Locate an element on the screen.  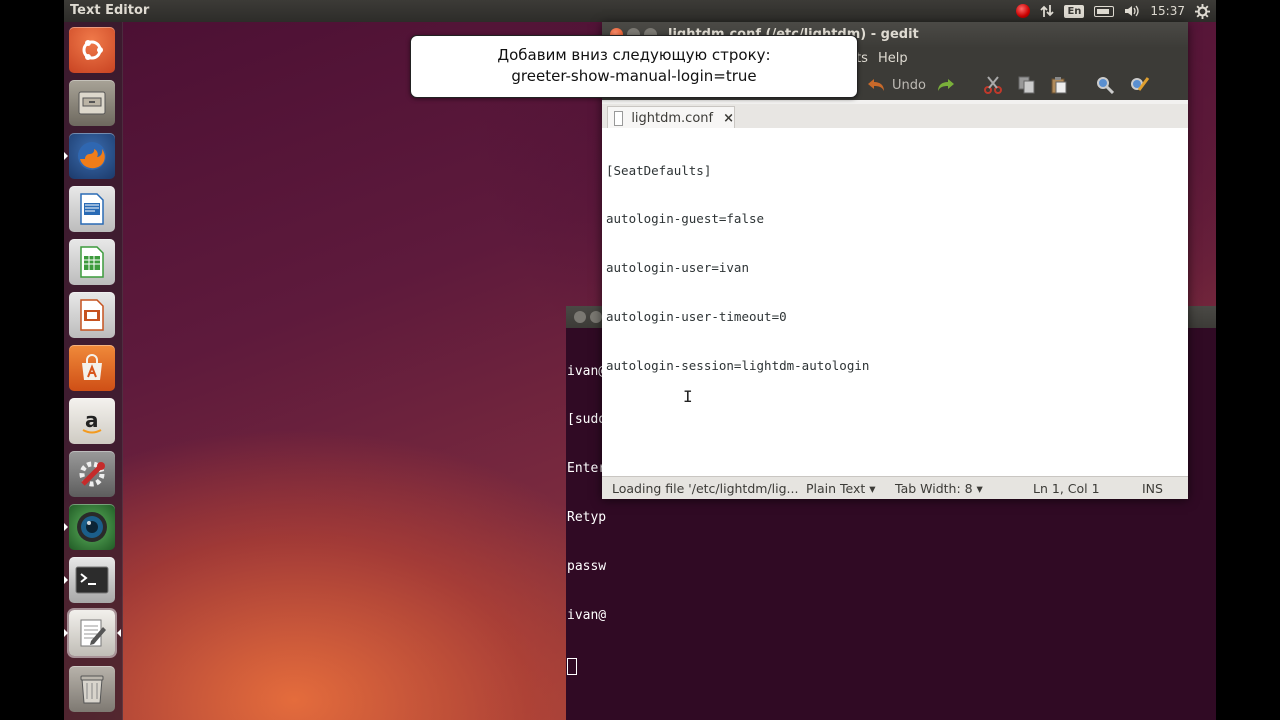
recording-indicator-icon is located at coordinates (1023, 11).